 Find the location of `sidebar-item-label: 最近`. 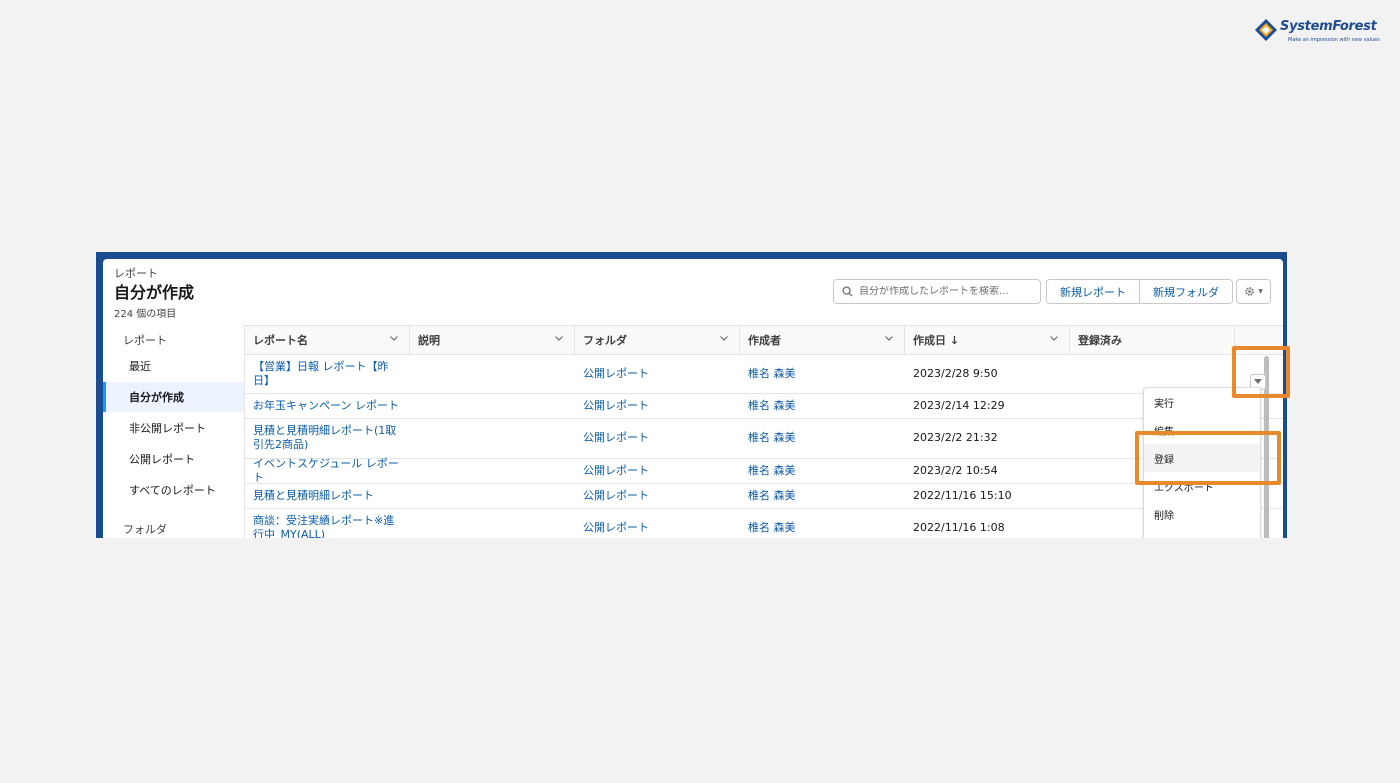

sidebar-item-label: 最近 is located at coordinates (140, 366).